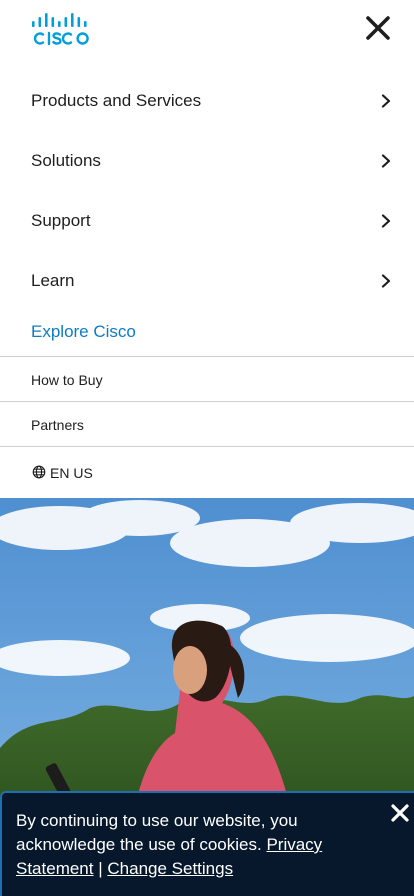  I want to click on close-icon, so click(378, 28).